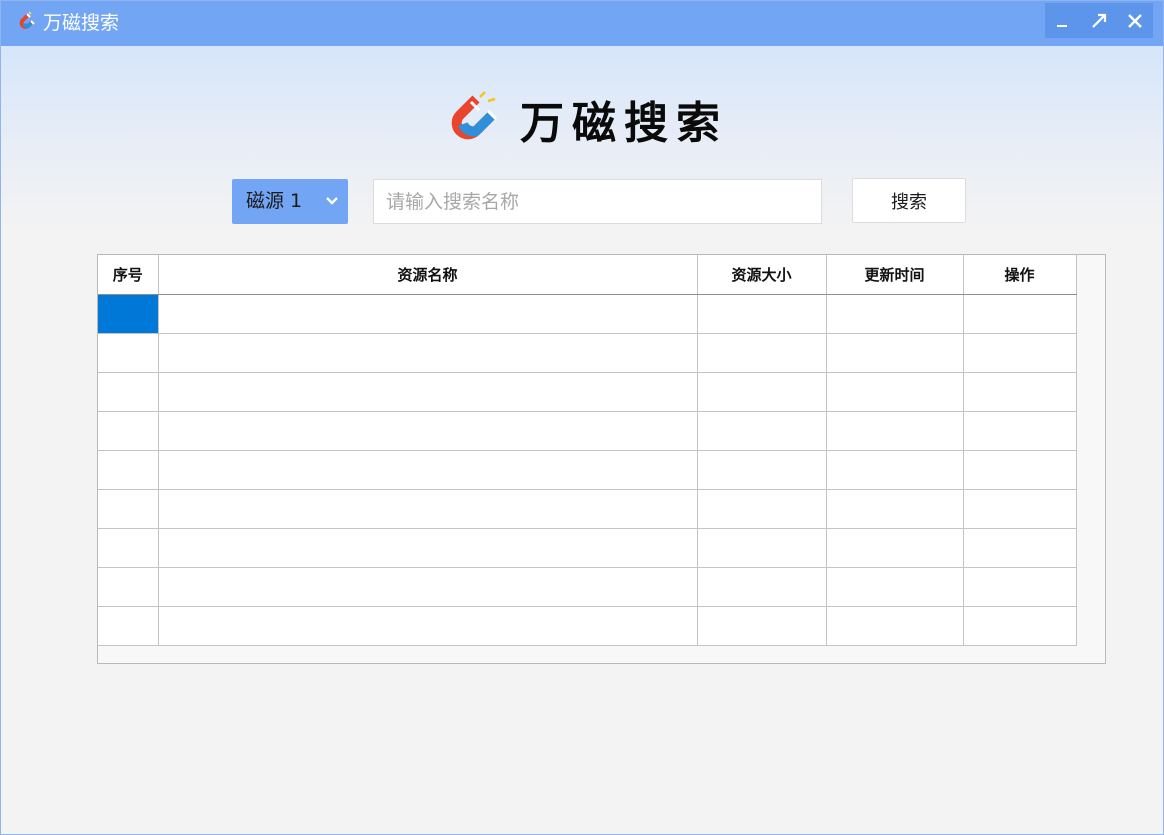 This screenshot has width=1164, height=835. I want to click on column-header-actions: 操作, so click(1019, 275).